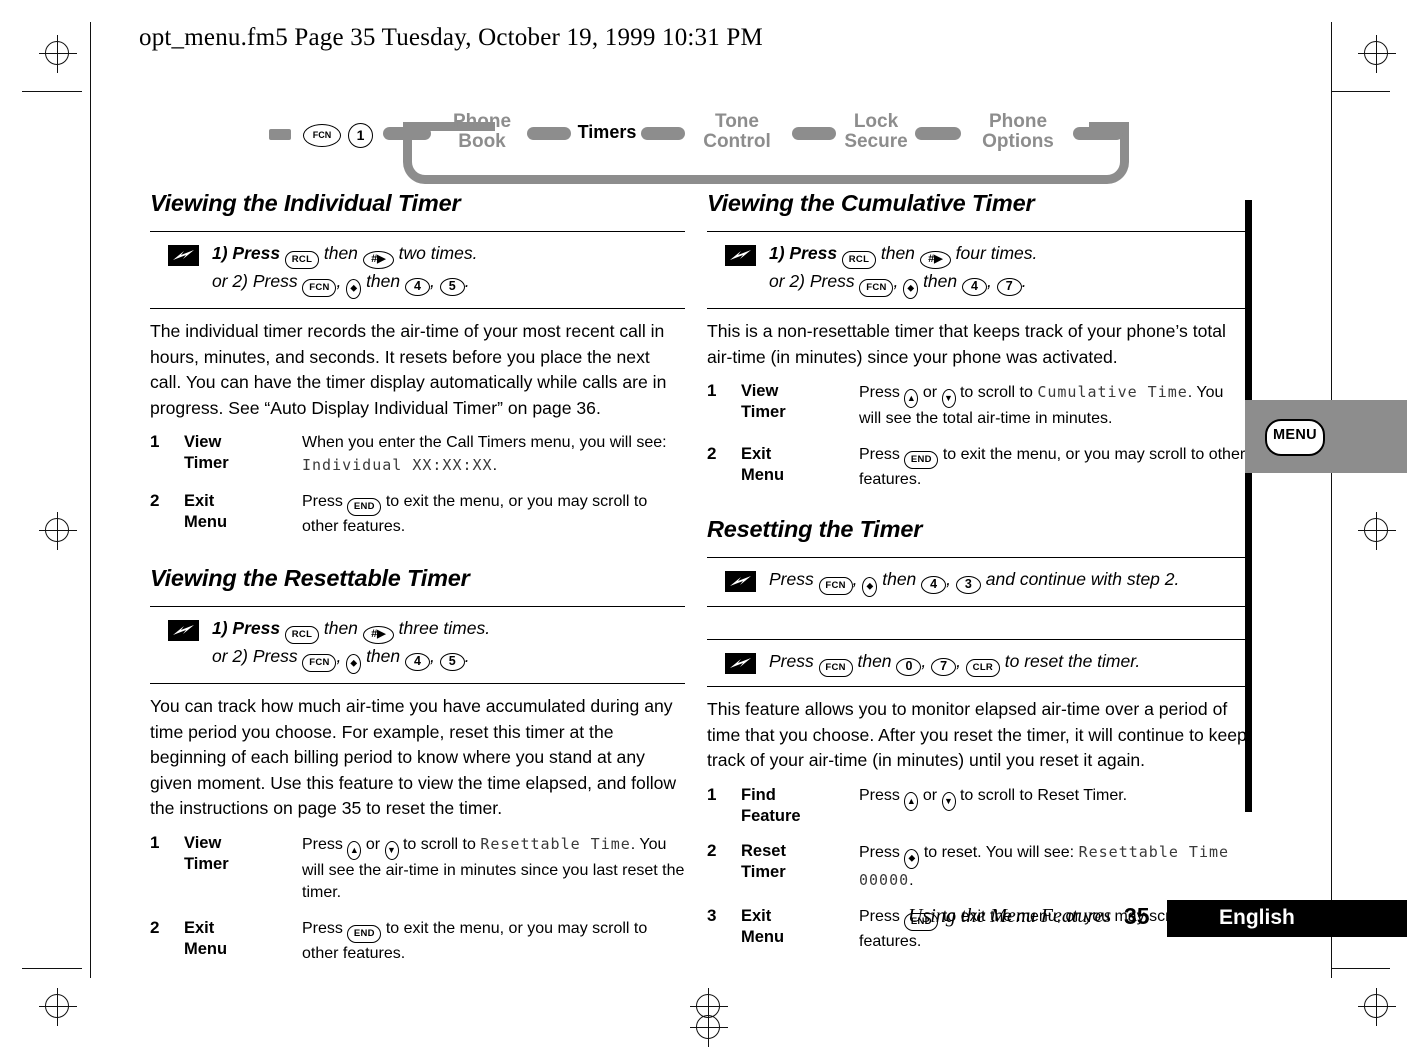  I want to click on step-number: 3, so click(712, 915).